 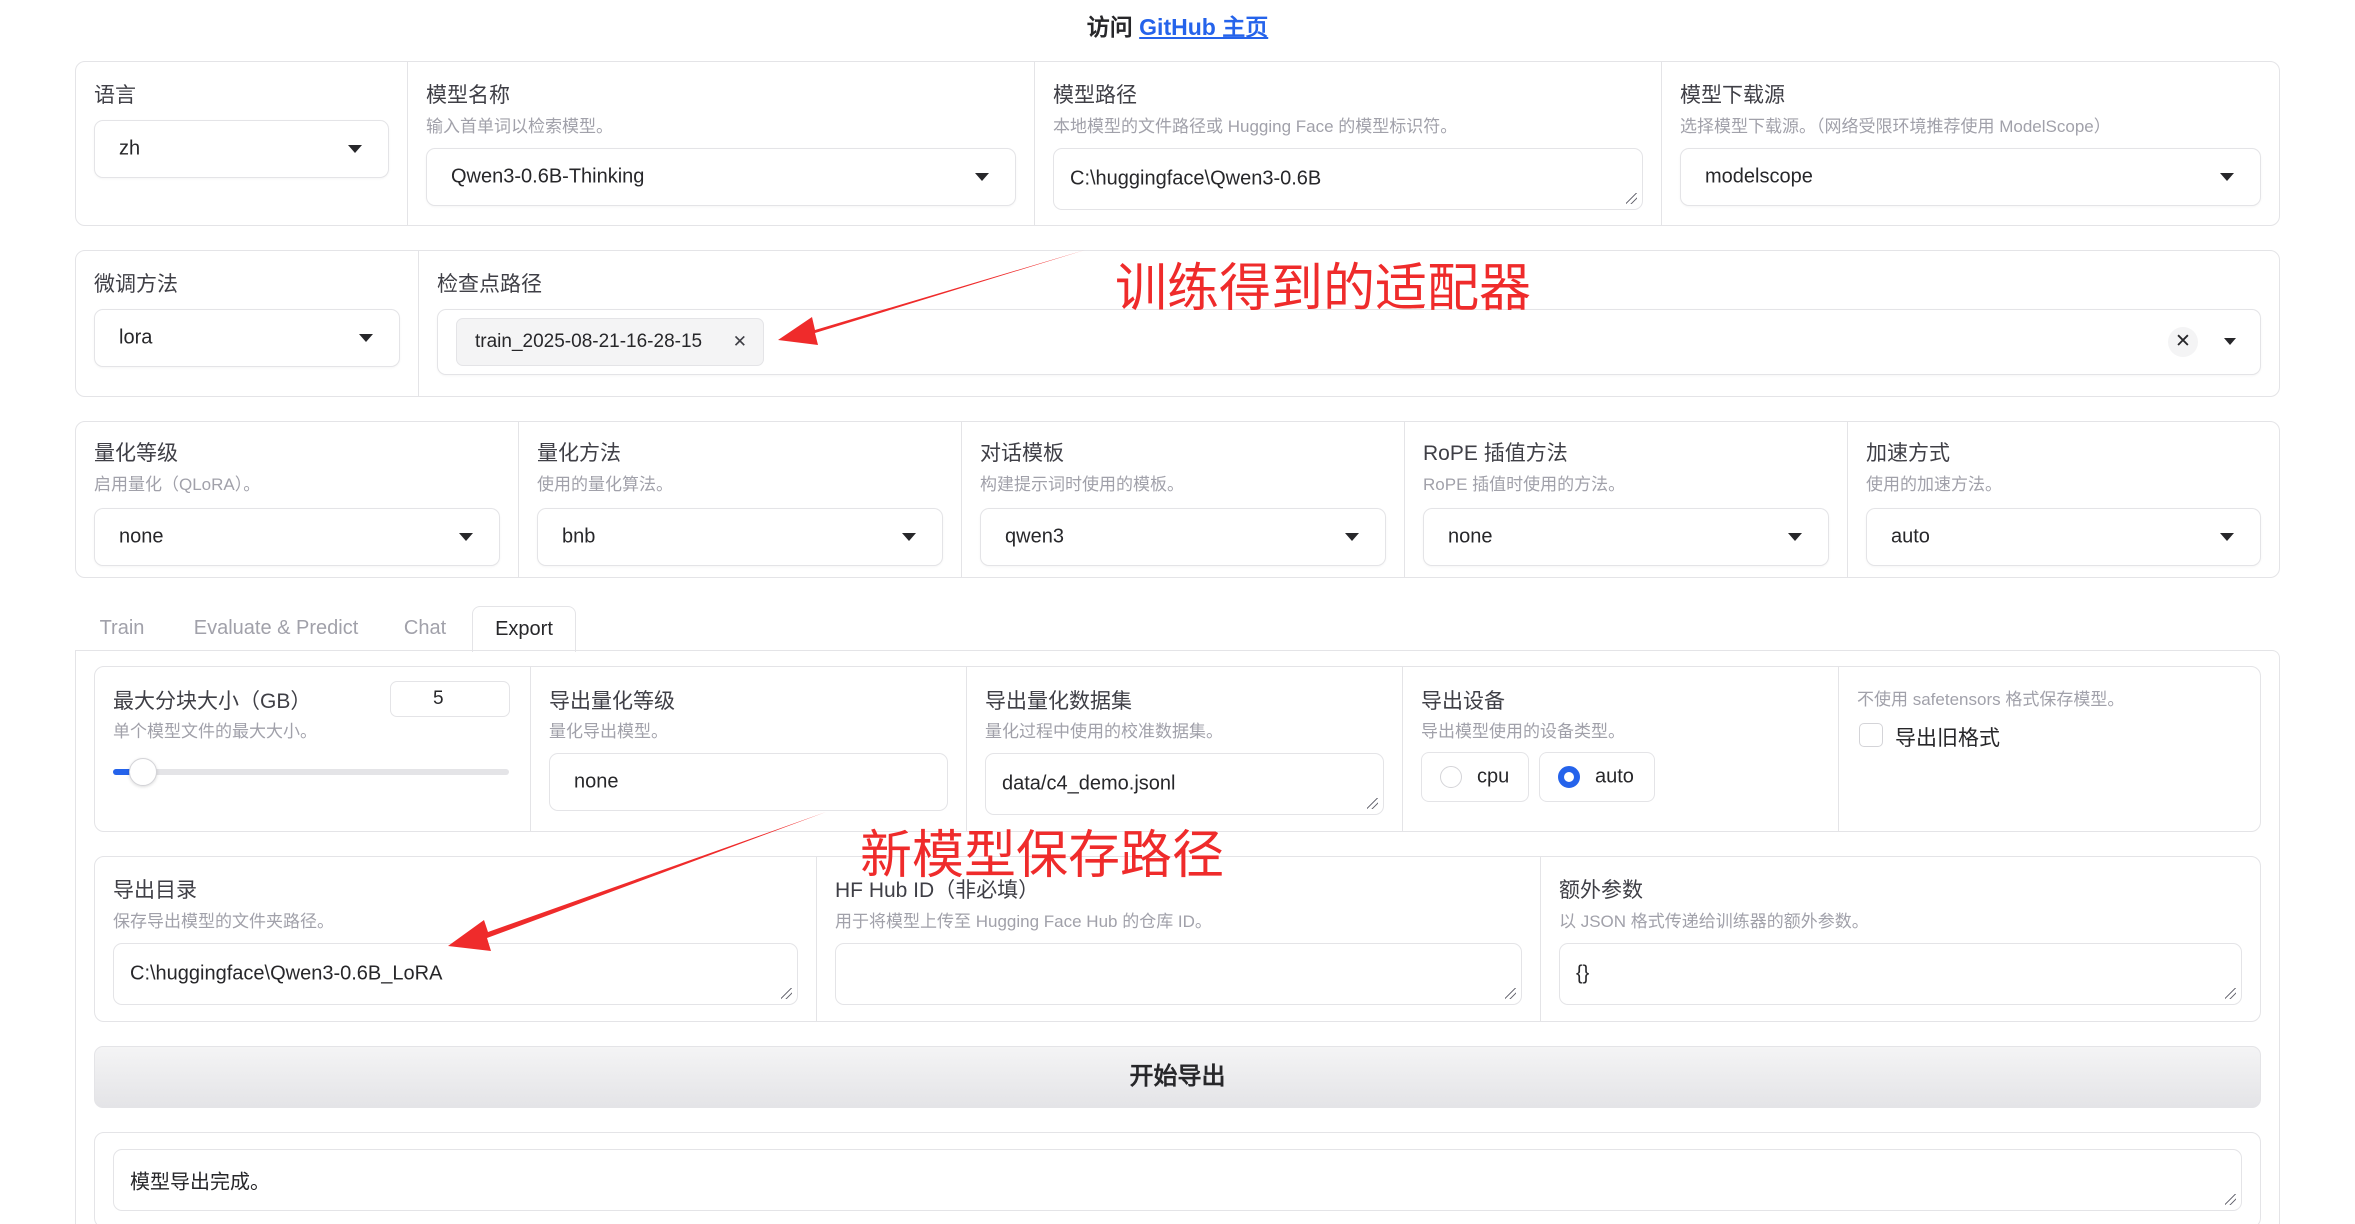 What do you see at coordinates (931, 297) in the screenshot?
I see `adapter-arrow` at bounding box center [931, 297].